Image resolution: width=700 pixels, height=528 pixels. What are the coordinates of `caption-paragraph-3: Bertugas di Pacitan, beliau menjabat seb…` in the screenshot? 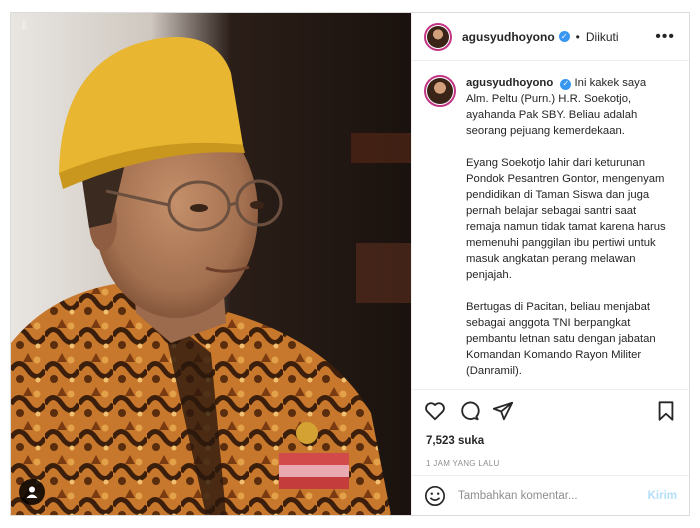 It's located at (561, 339).